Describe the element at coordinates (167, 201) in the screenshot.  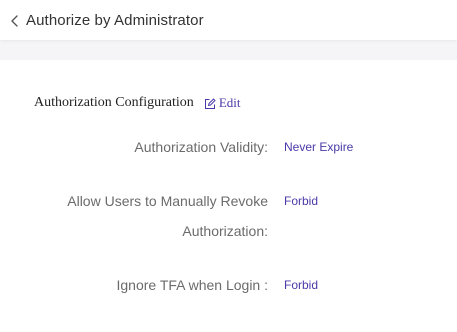
I see `manual-revoke-label-line1: Allow Users to Manually Revoke` at that location.